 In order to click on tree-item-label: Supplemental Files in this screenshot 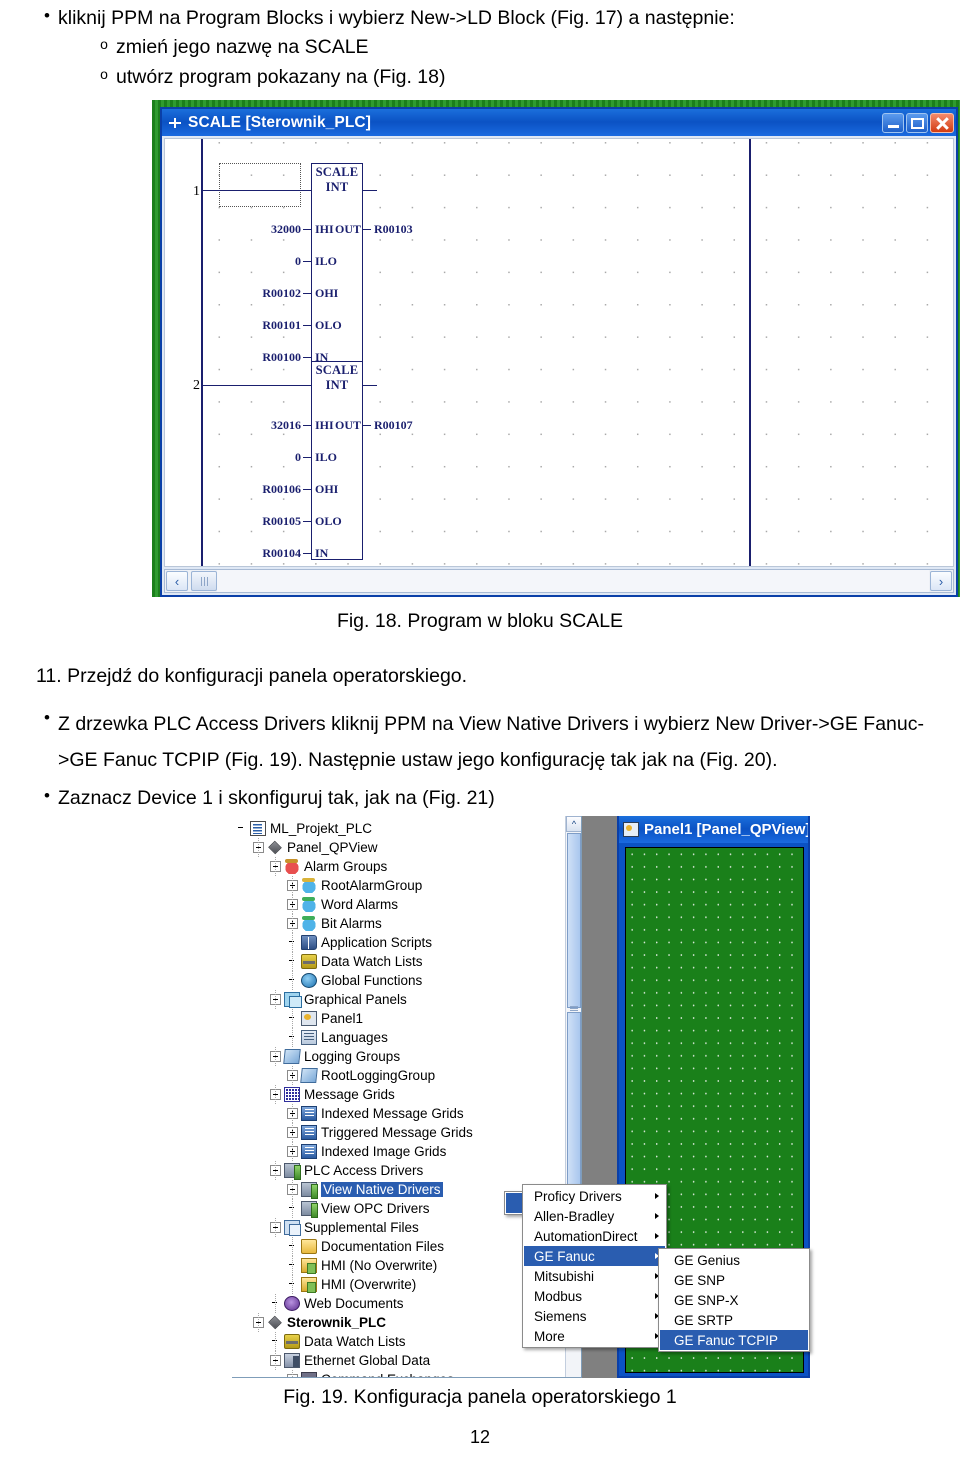, I will do `click(361, 1227)`.